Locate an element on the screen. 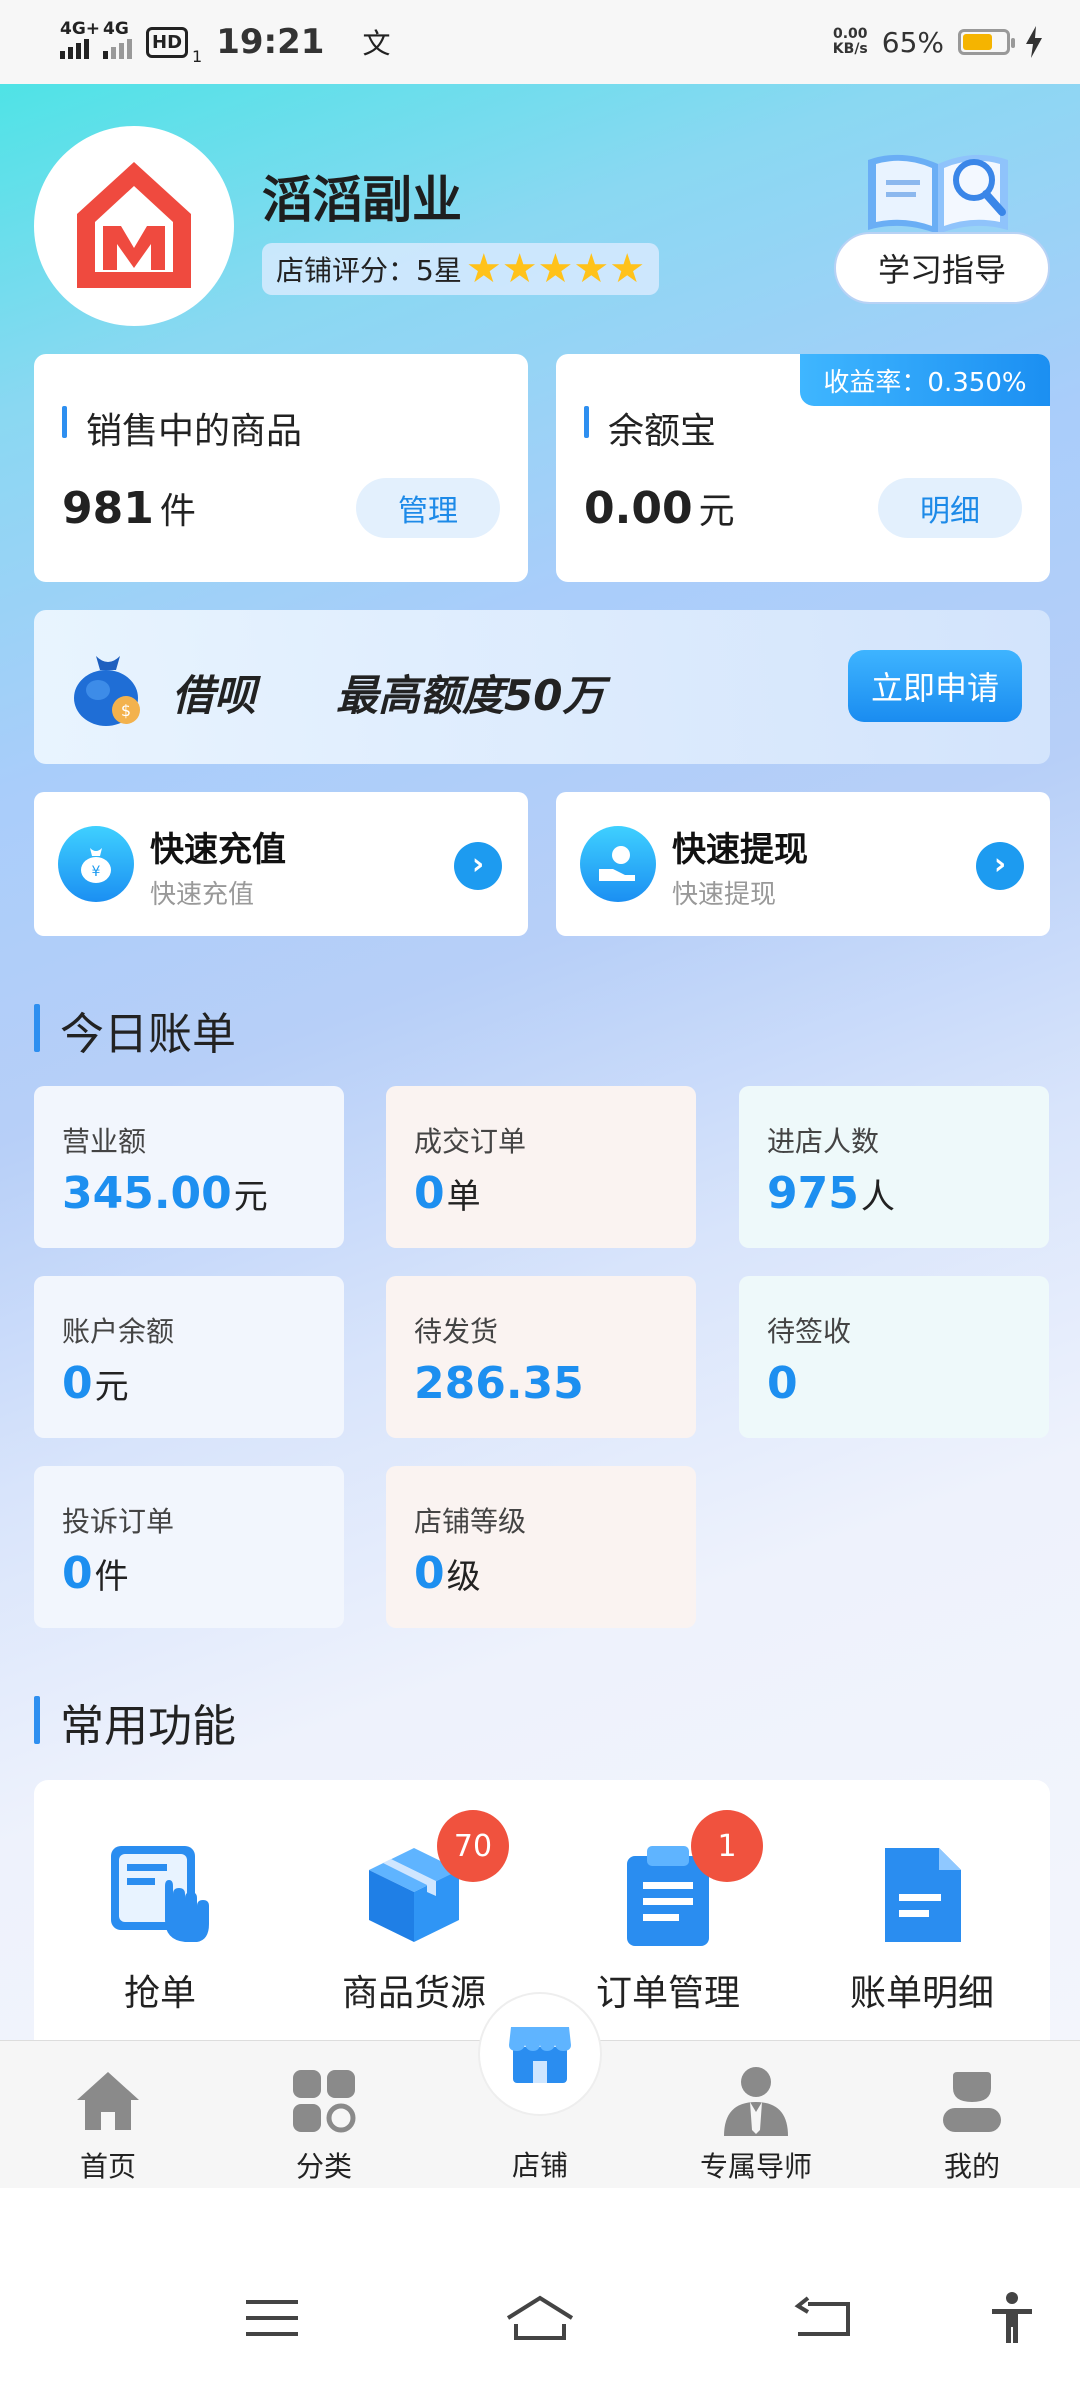 This screenshot has width=1080, height=2400. rating-stars: ★★★★★ is located at coordinates (555, 269).